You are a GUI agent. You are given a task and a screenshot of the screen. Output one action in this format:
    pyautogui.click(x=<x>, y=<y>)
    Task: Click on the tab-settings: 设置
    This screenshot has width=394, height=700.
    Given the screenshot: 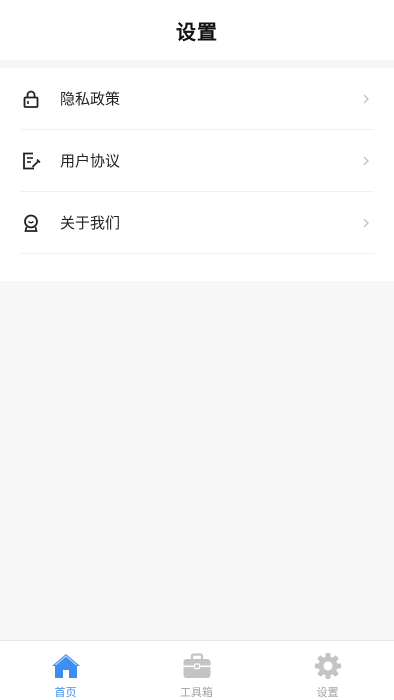 What is the action you would take?
    pyautogui.click(x=327, y=670)
    